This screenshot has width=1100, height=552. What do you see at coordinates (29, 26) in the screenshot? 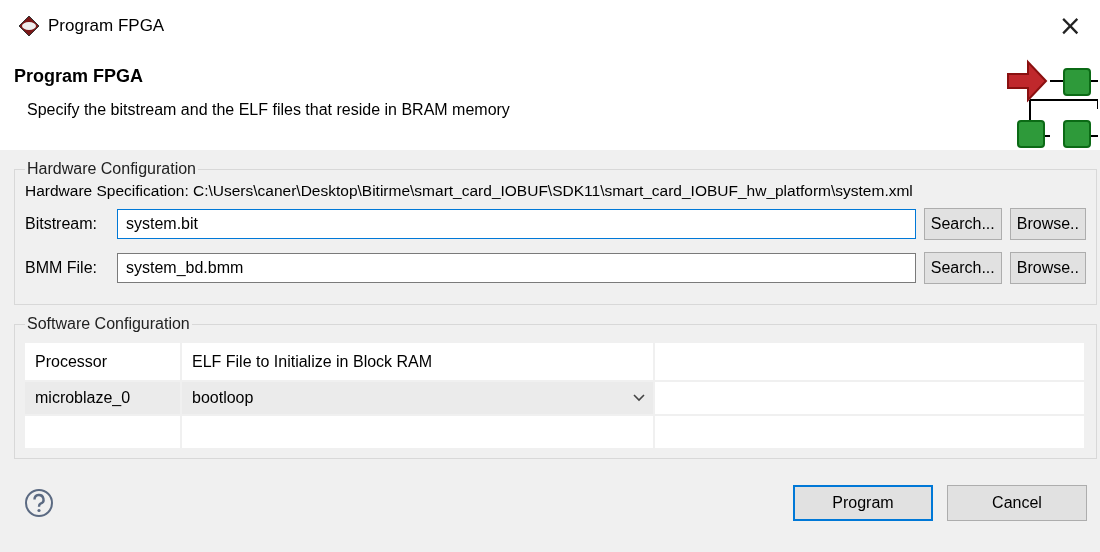
I see `app-logo-icon` at bounding box center [29, 26].